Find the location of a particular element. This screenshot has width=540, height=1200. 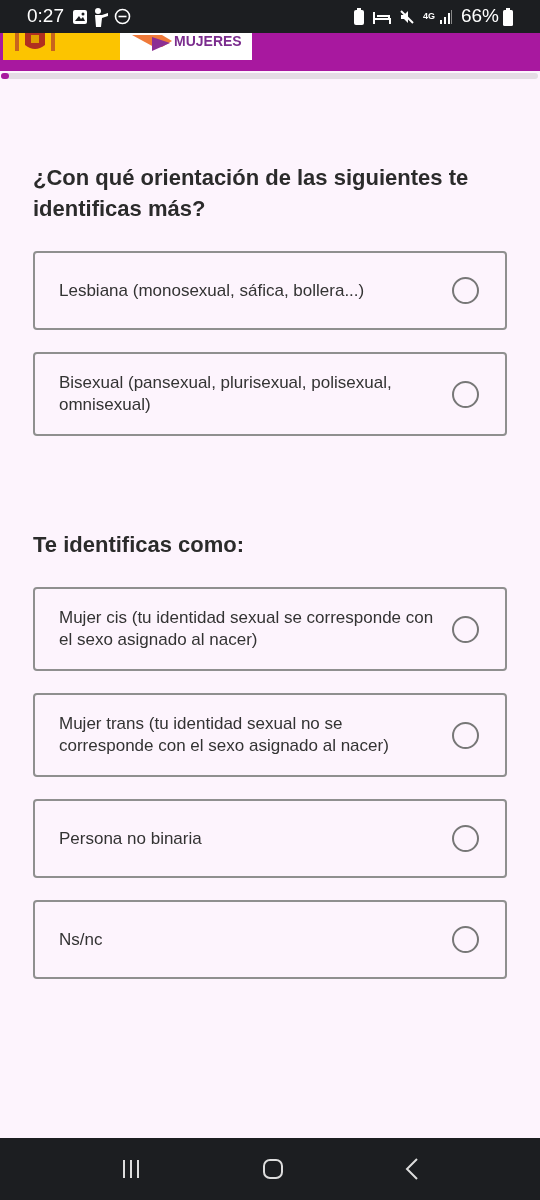

option-card: Bisexual (pansexual, plurisexual, polisexual, omnisexual) is located at coordinates (270, 394).